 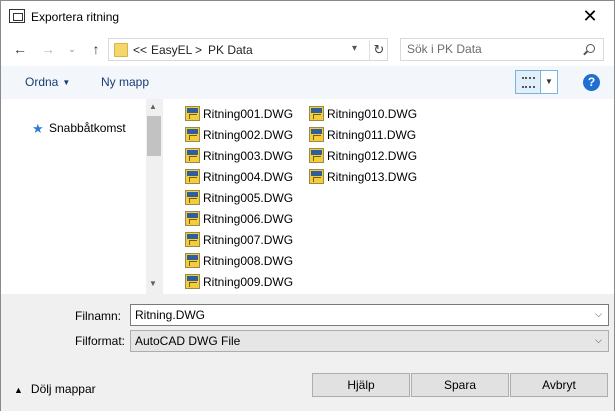 I want to click on file-name: Ritning012.DWG, so click(x=372, y=156).